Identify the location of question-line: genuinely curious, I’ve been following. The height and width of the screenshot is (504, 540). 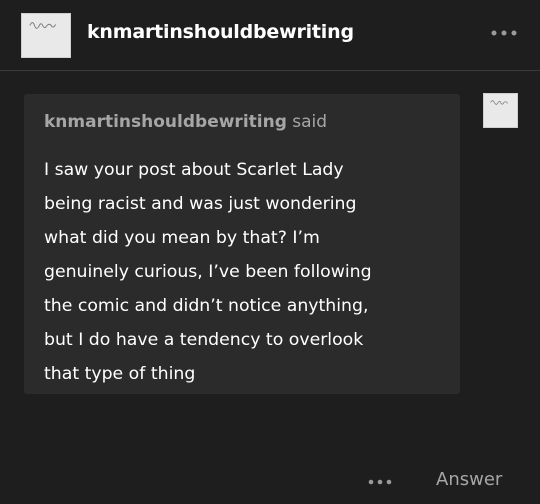
(208, 272).